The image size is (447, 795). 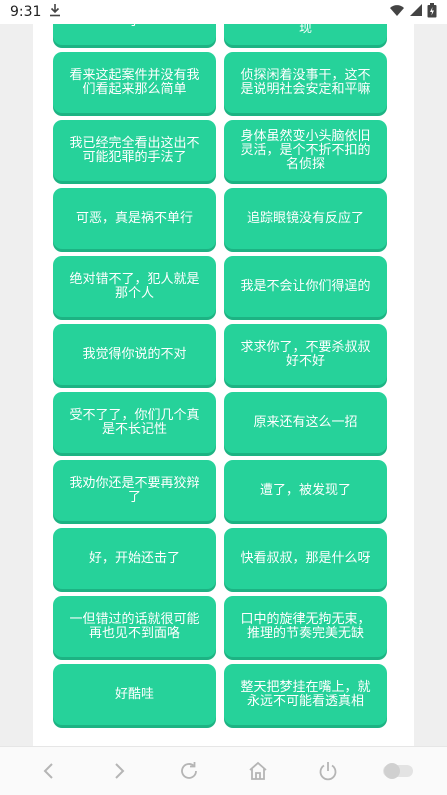 I want to click on quote-button: 求求你了，不要杀叔叔好不好, so click(x=305, y=354).